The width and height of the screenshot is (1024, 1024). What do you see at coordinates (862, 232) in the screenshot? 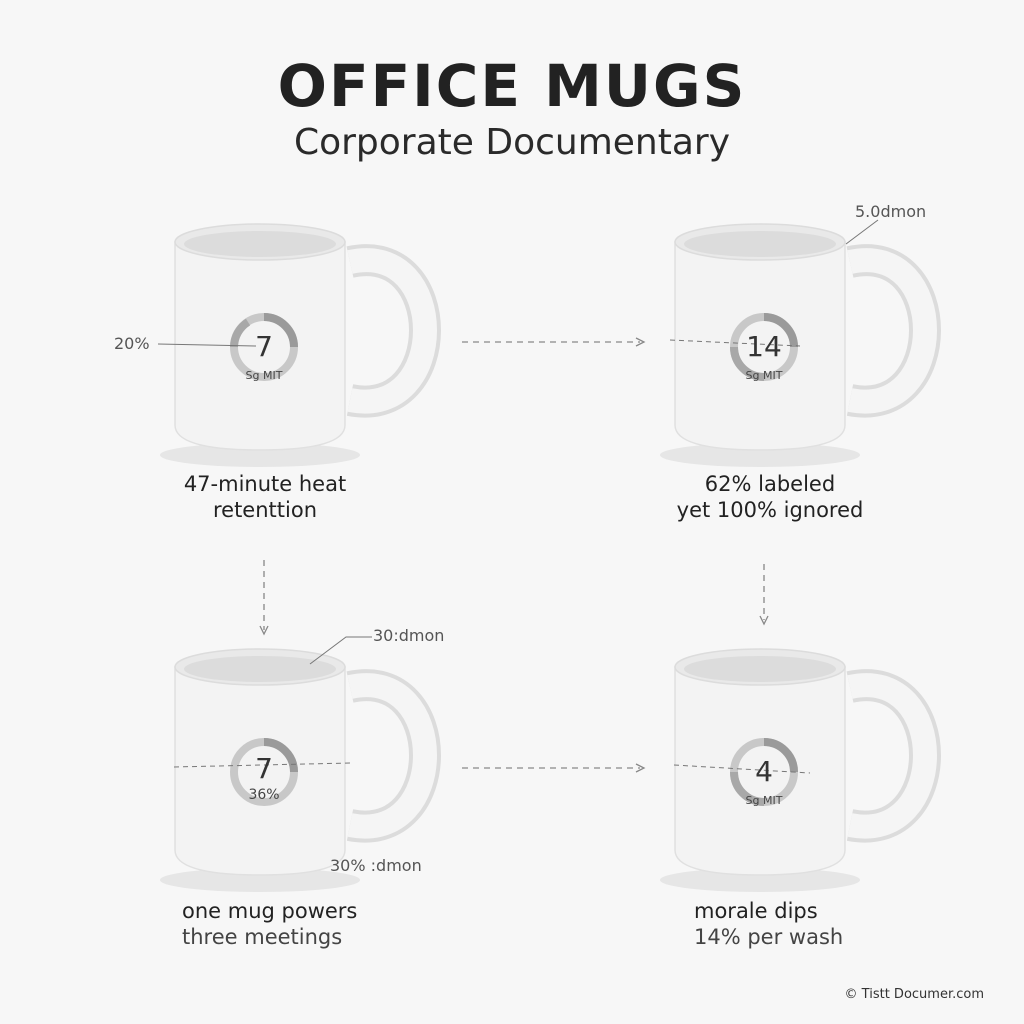
I see `mug-2-annotation-leader` at bounding box center [862, 232].